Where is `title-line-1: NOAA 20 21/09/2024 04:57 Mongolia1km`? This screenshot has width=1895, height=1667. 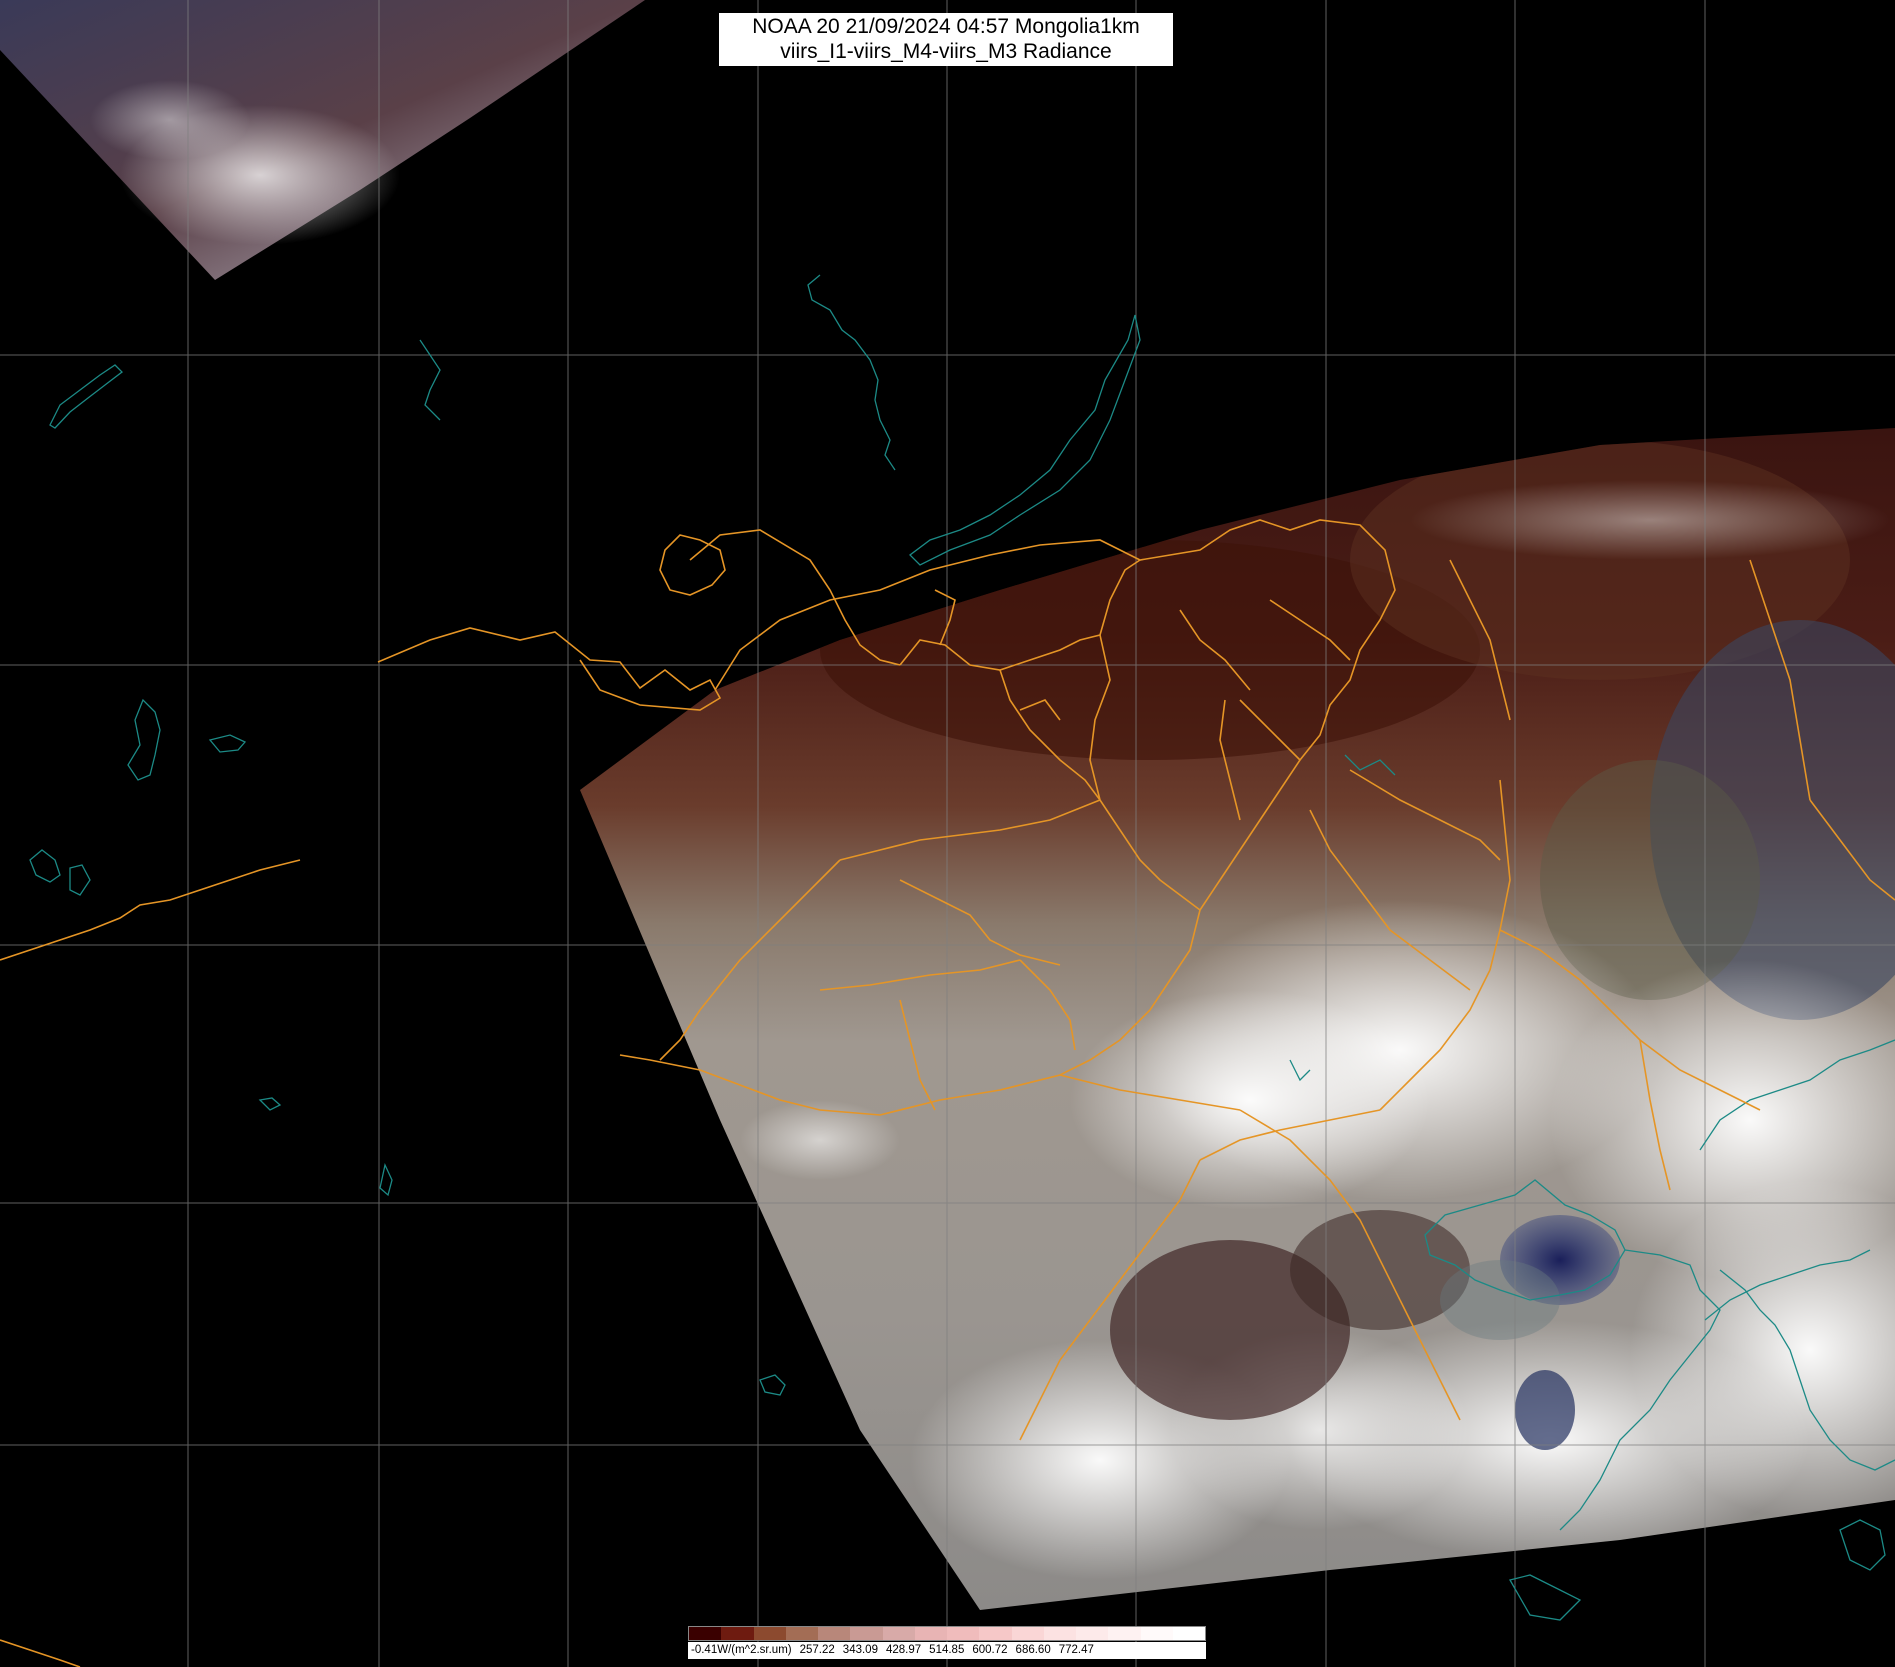 title-line-1: NOAA 20 21/09/2024 04:57 Mongolia1km is located at coordinates (946, 26).